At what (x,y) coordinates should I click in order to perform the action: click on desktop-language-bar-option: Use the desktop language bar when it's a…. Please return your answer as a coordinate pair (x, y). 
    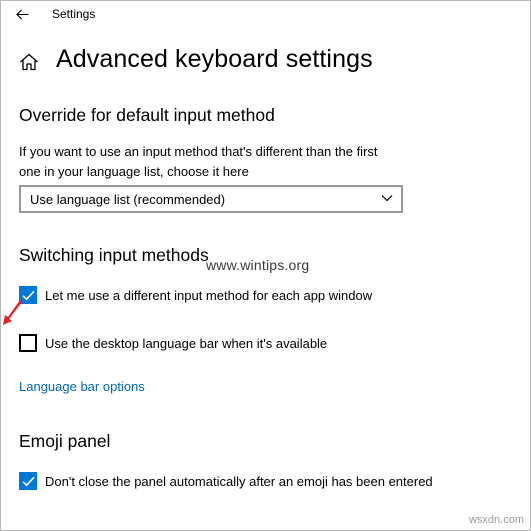
    Looking at the image, I should click on (173, 343).